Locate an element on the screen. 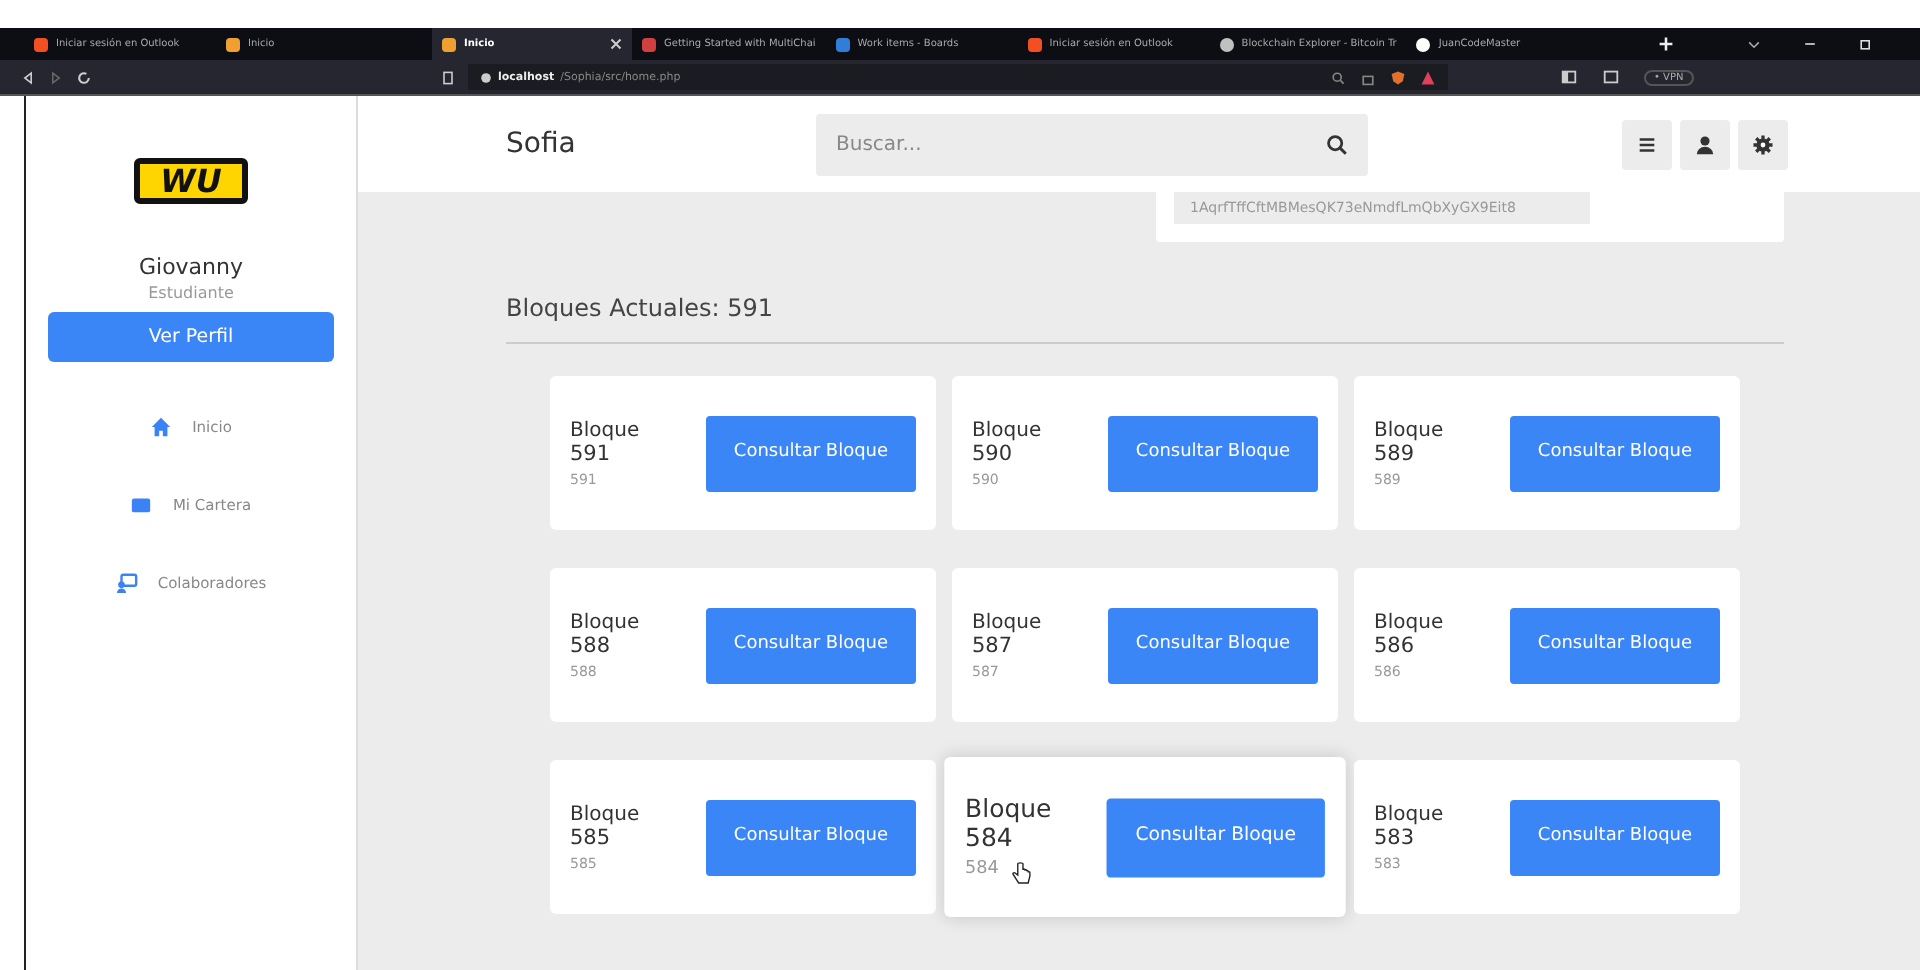  block-number: 586 is located at coordinates (1395, 645).